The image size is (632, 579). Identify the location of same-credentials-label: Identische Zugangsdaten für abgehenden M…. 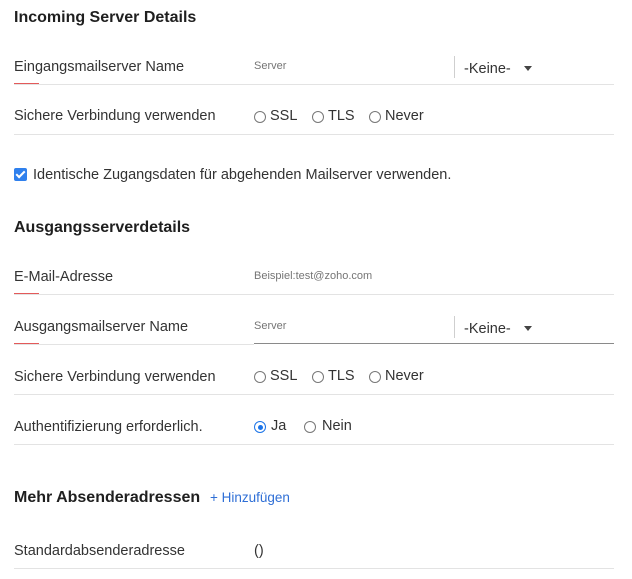
(242, 175).